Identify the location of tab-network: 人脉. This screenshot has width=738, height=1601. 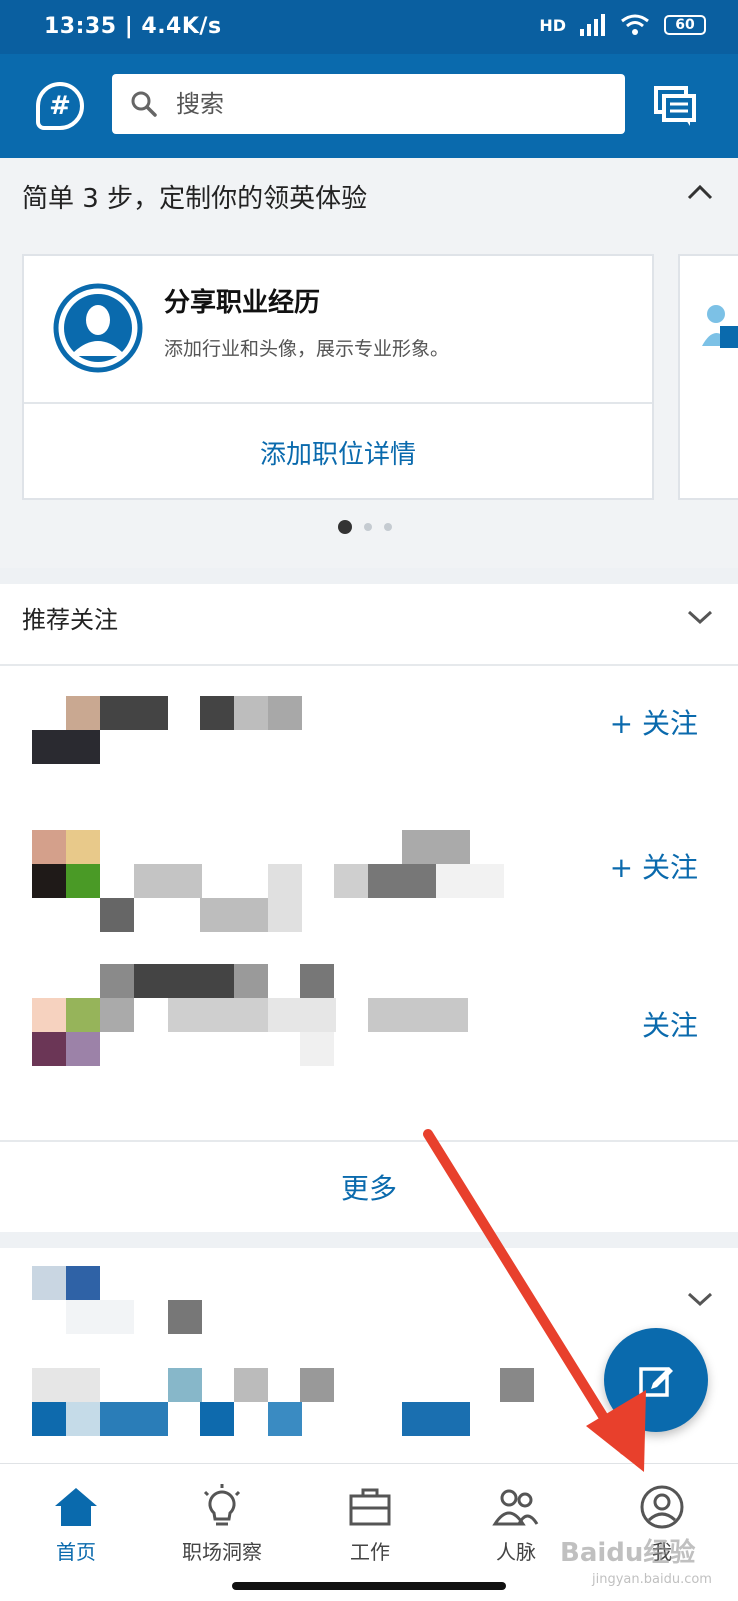
(516, 1523).